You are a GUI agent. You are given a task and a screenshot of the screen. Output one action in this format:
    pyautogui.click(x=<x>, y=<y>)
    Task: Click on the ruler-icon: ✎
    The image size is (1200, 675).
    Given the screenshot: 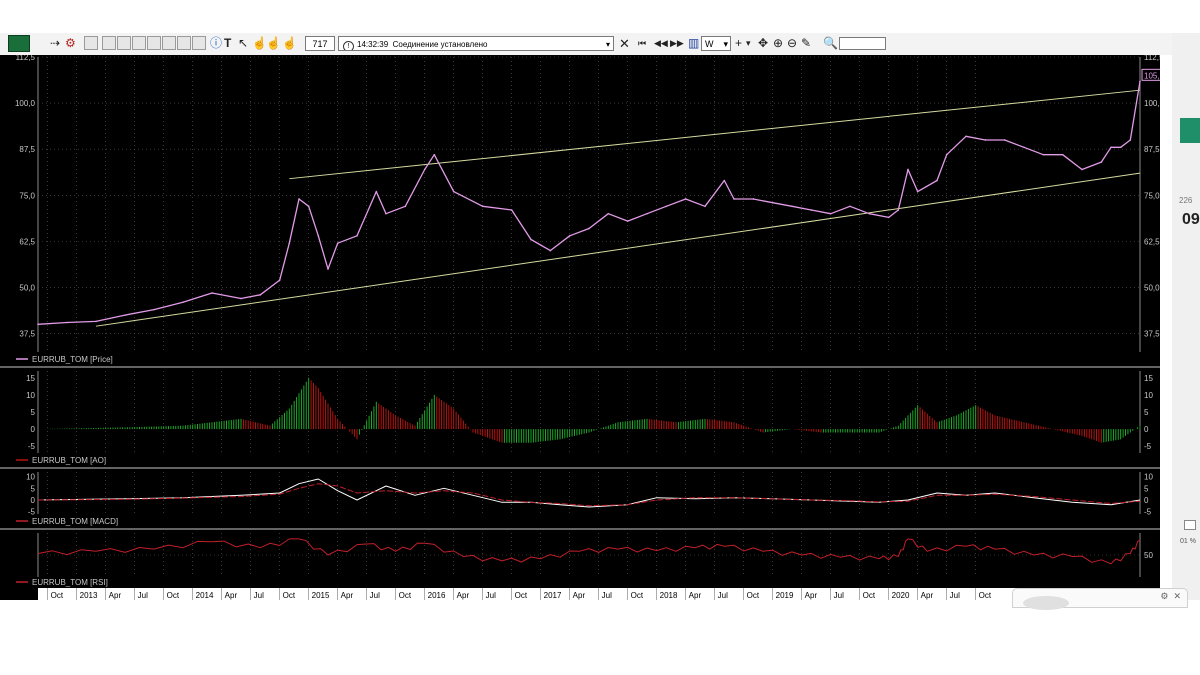 What is the action you would take?
    pyautogui.click(x=806, y=43)
    